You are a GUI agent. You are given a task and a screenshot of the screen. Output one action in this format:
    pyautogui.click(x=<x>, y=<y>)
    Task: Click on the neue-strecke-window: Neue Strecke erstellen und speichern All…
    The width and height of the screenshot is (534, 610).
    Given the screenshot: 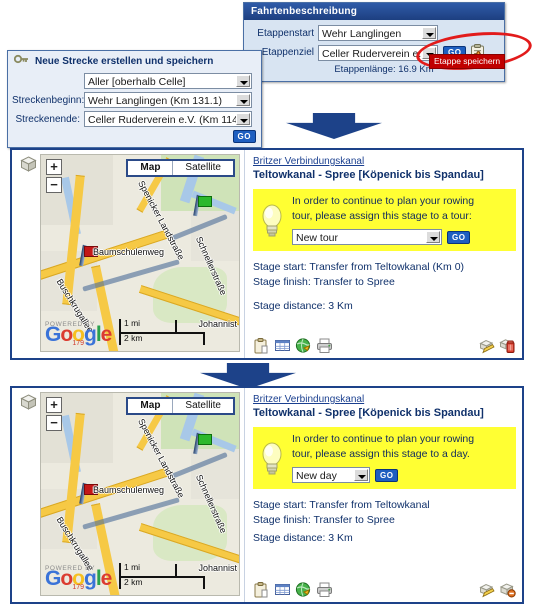 What is the action you would take?
    pyautogui.click(x=134, y=99)
    